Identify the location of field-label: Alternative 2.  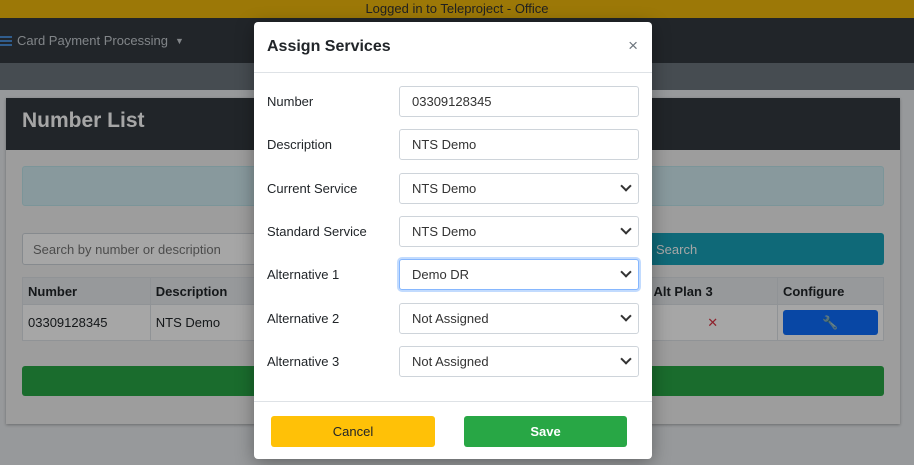
(303, 318).